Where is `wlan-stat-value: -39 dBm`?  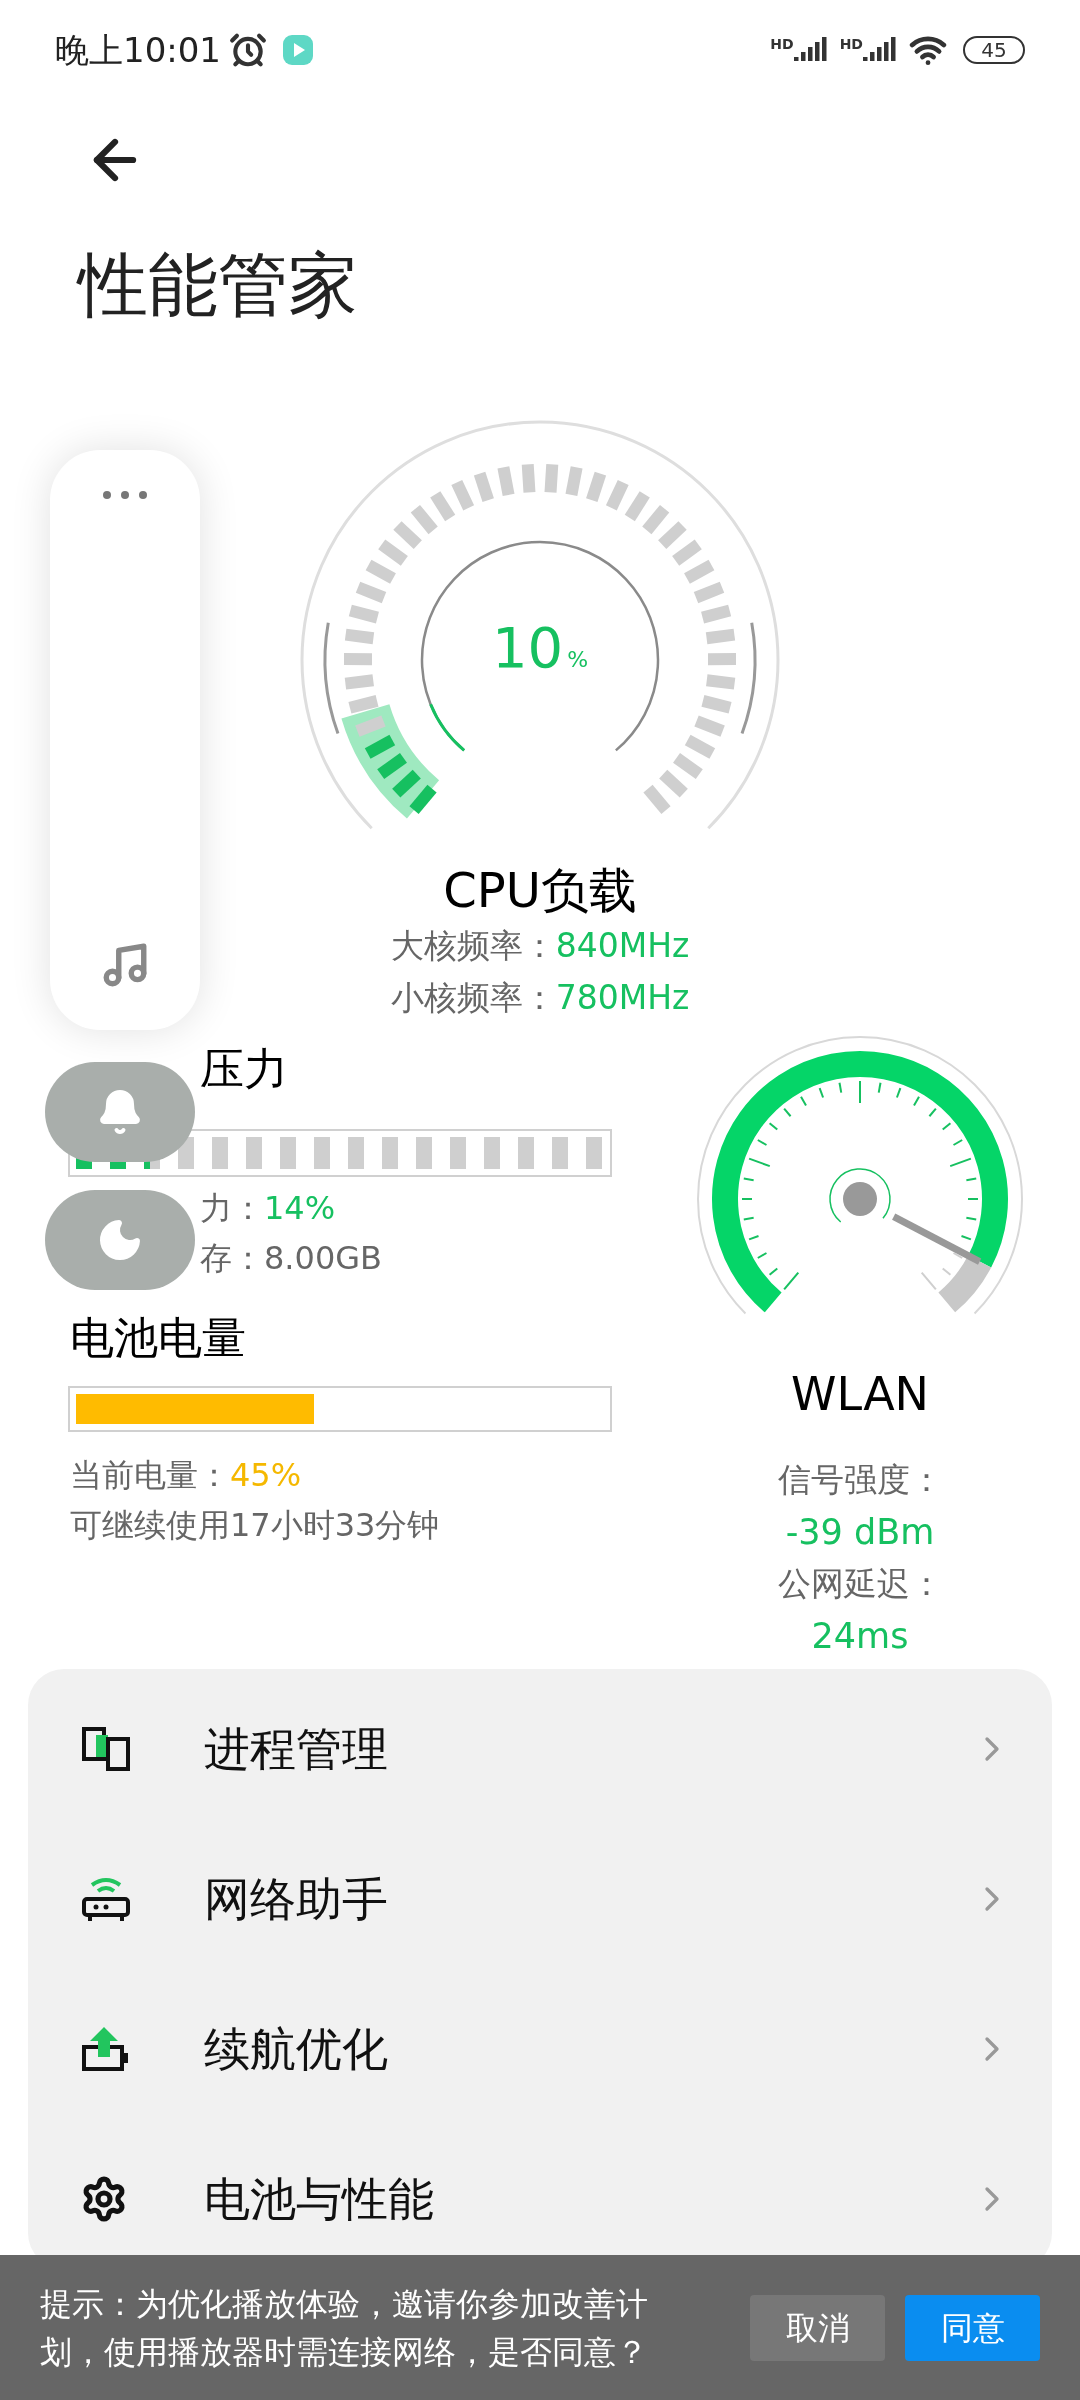
wlan-stat-value: -39 dBm is located at coordinates (860, 1532).